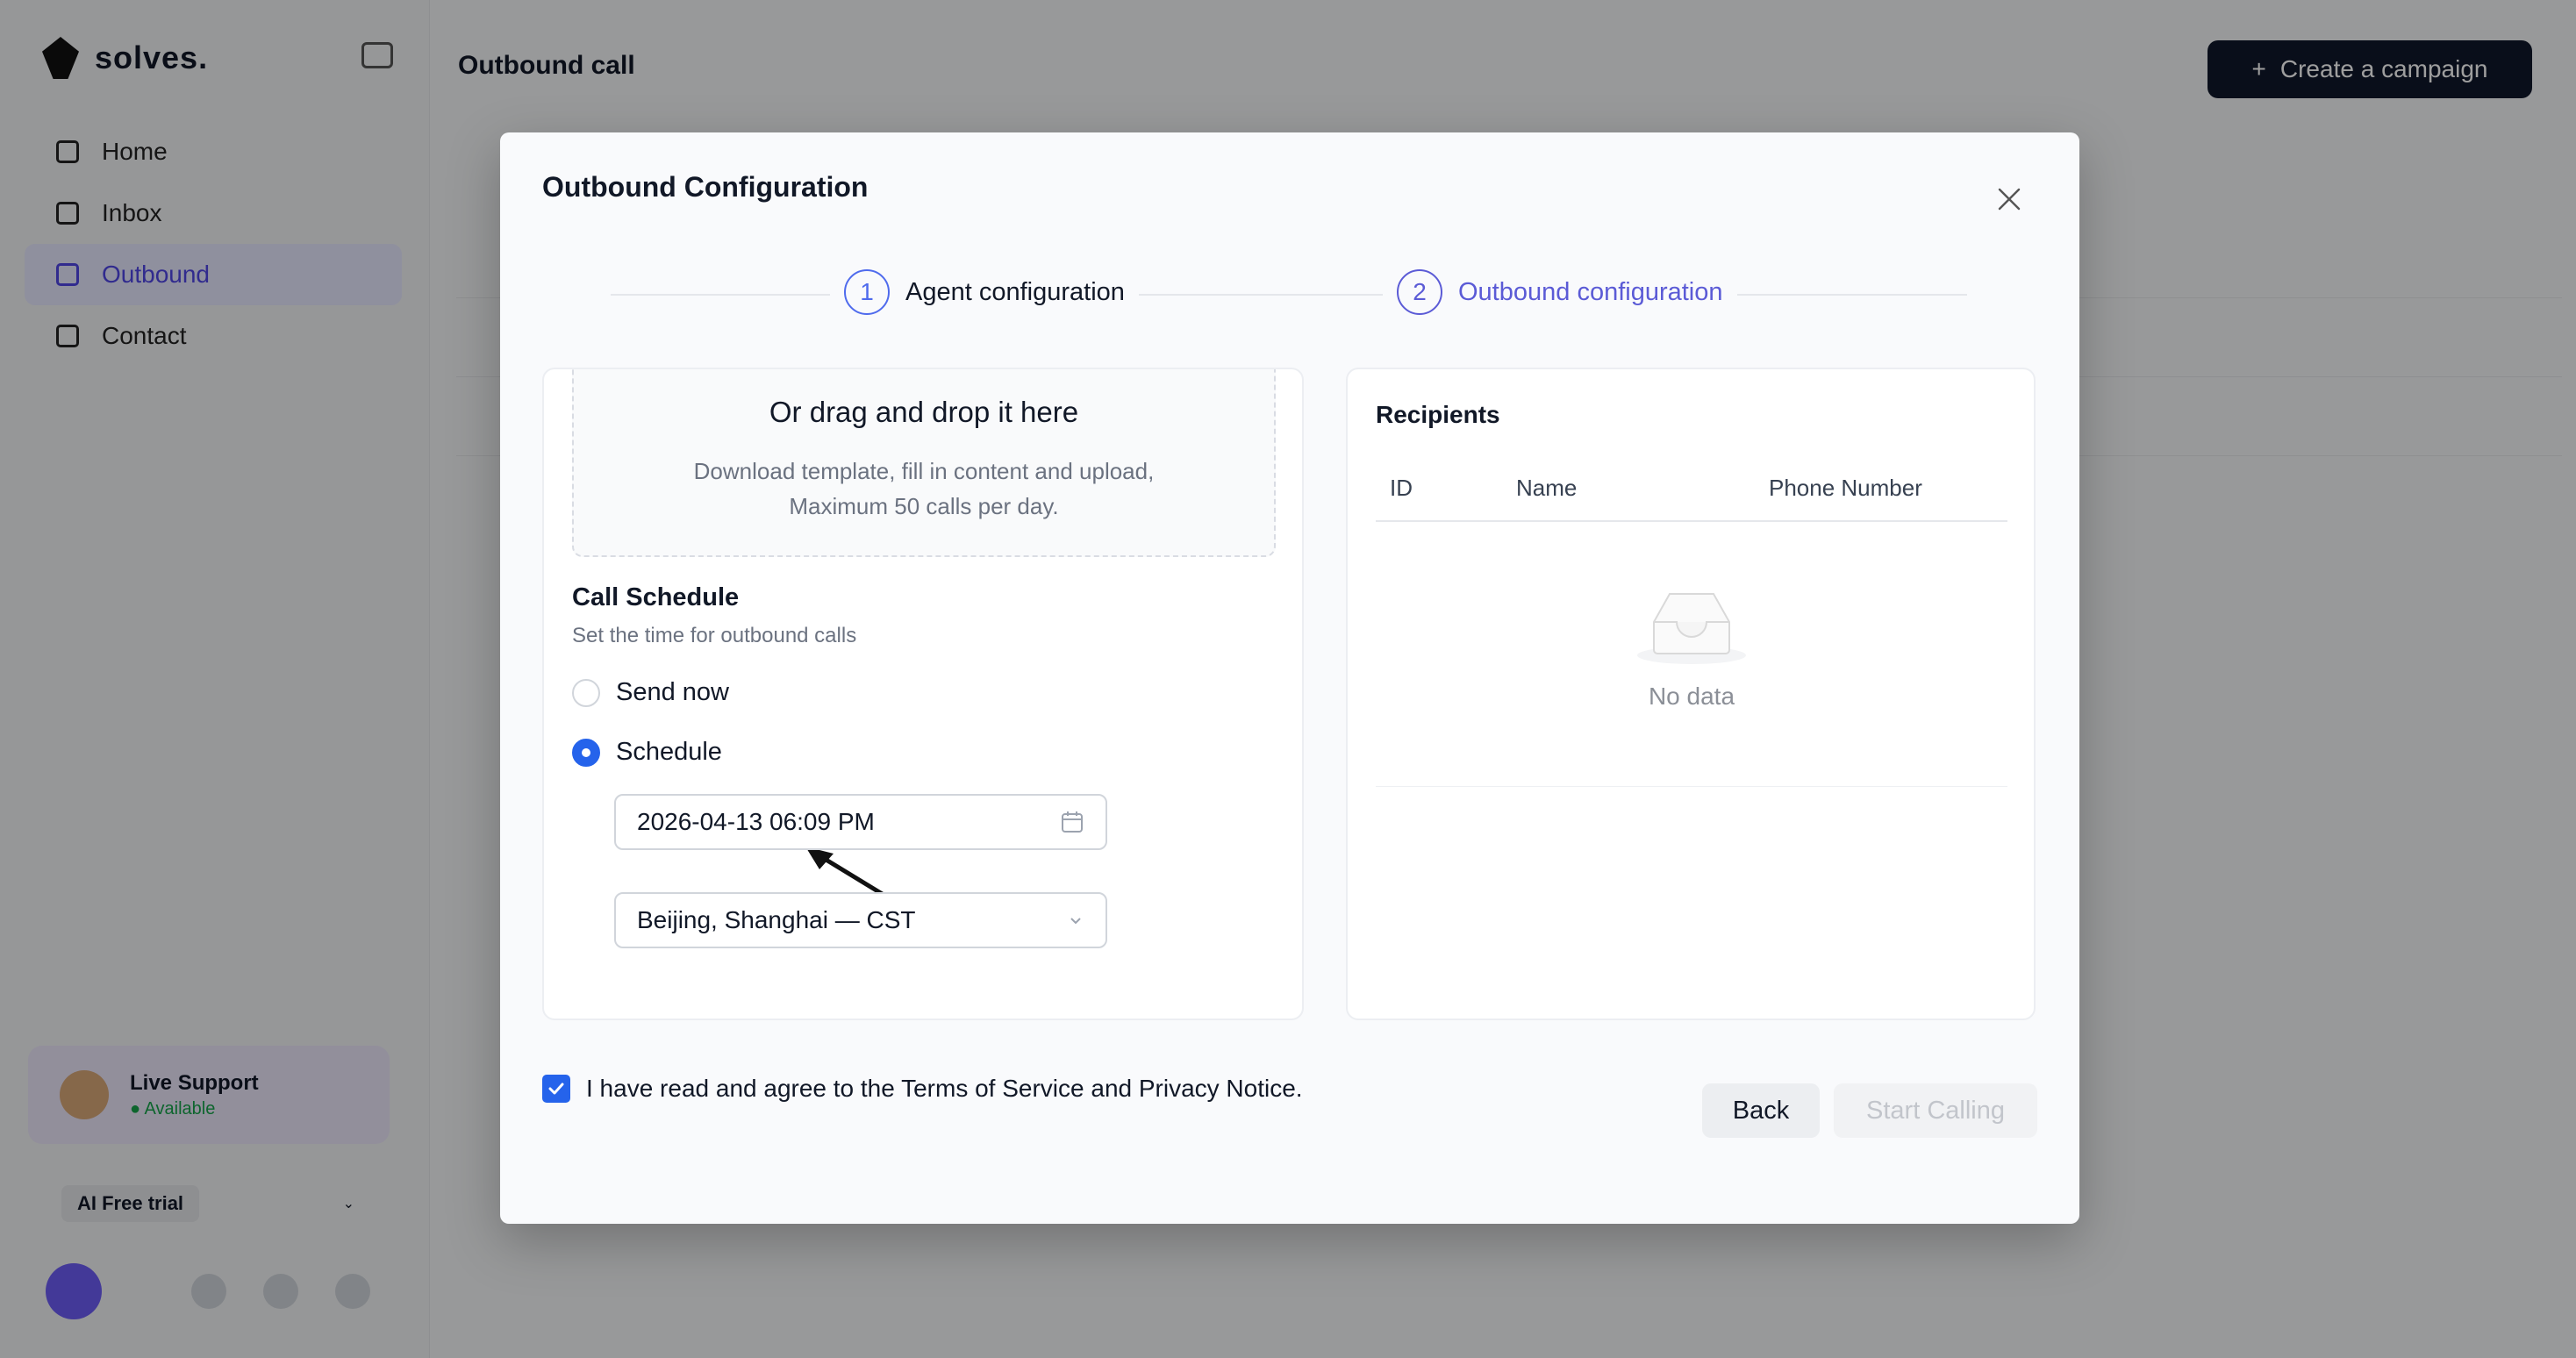  What do you see at coordinates (924, 506) in the screenshot?
I see `dropzone-desc-line2: Maximum 50 calls per day.` at bounding box center [924, 506].